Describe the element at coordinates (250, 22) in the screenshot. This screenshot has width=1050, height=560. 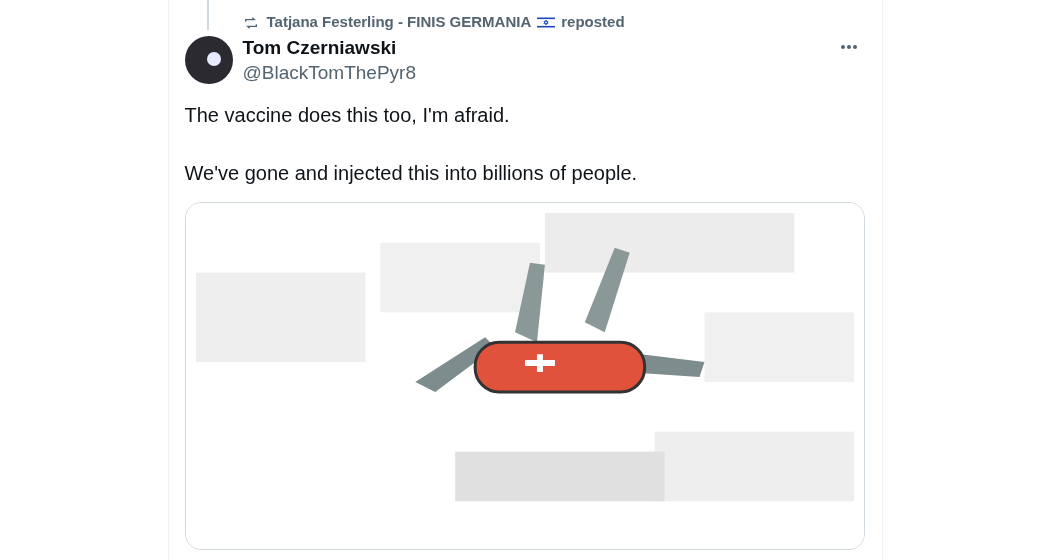
I see `repost-icon` at that location.